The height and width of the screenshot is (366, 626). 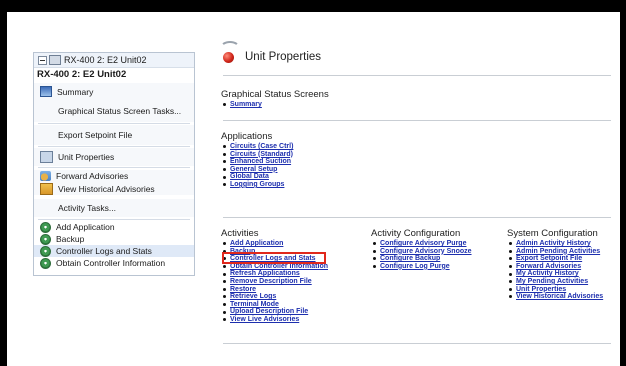 What do you see at coordinates (275, 94) in the screenshot?
I see `section-heading: Graphical Status Screens` at bounding box center [275, 94].